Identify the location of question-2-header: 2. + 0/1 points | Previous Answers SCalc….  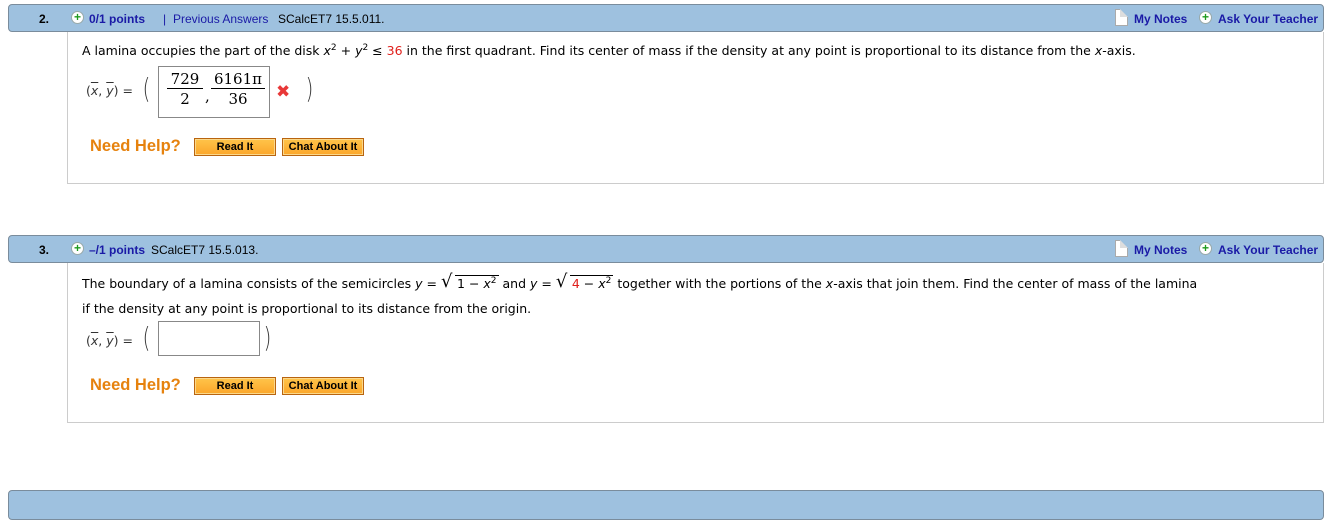
(666, 18).